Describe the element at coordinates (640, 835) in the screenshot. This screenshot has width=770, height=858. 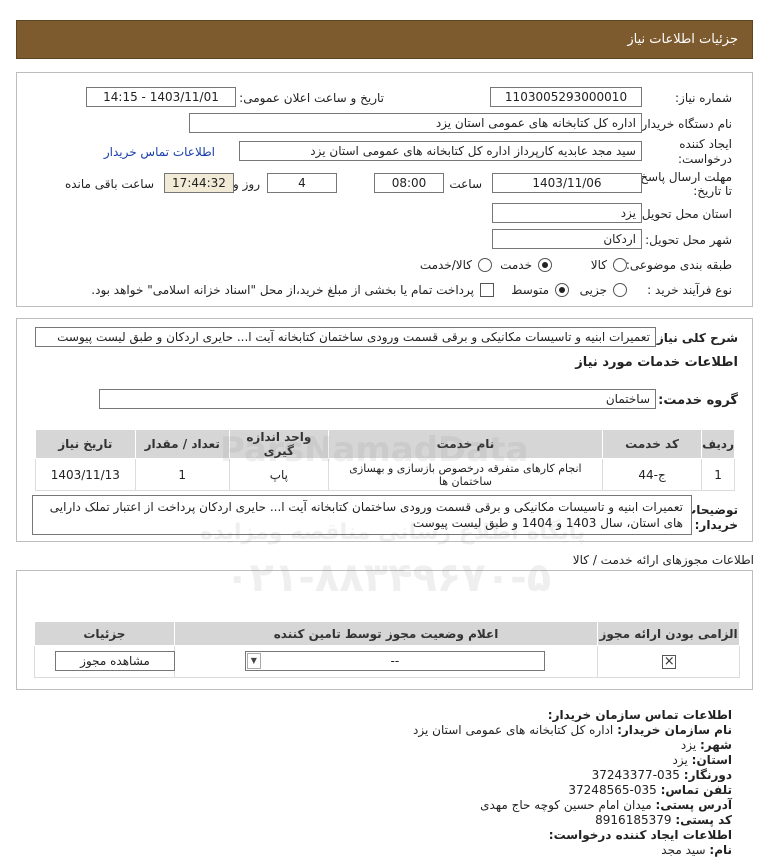
I see `creator-info-title: اطلاعات ایجاد کننده درخواست:` at that location.